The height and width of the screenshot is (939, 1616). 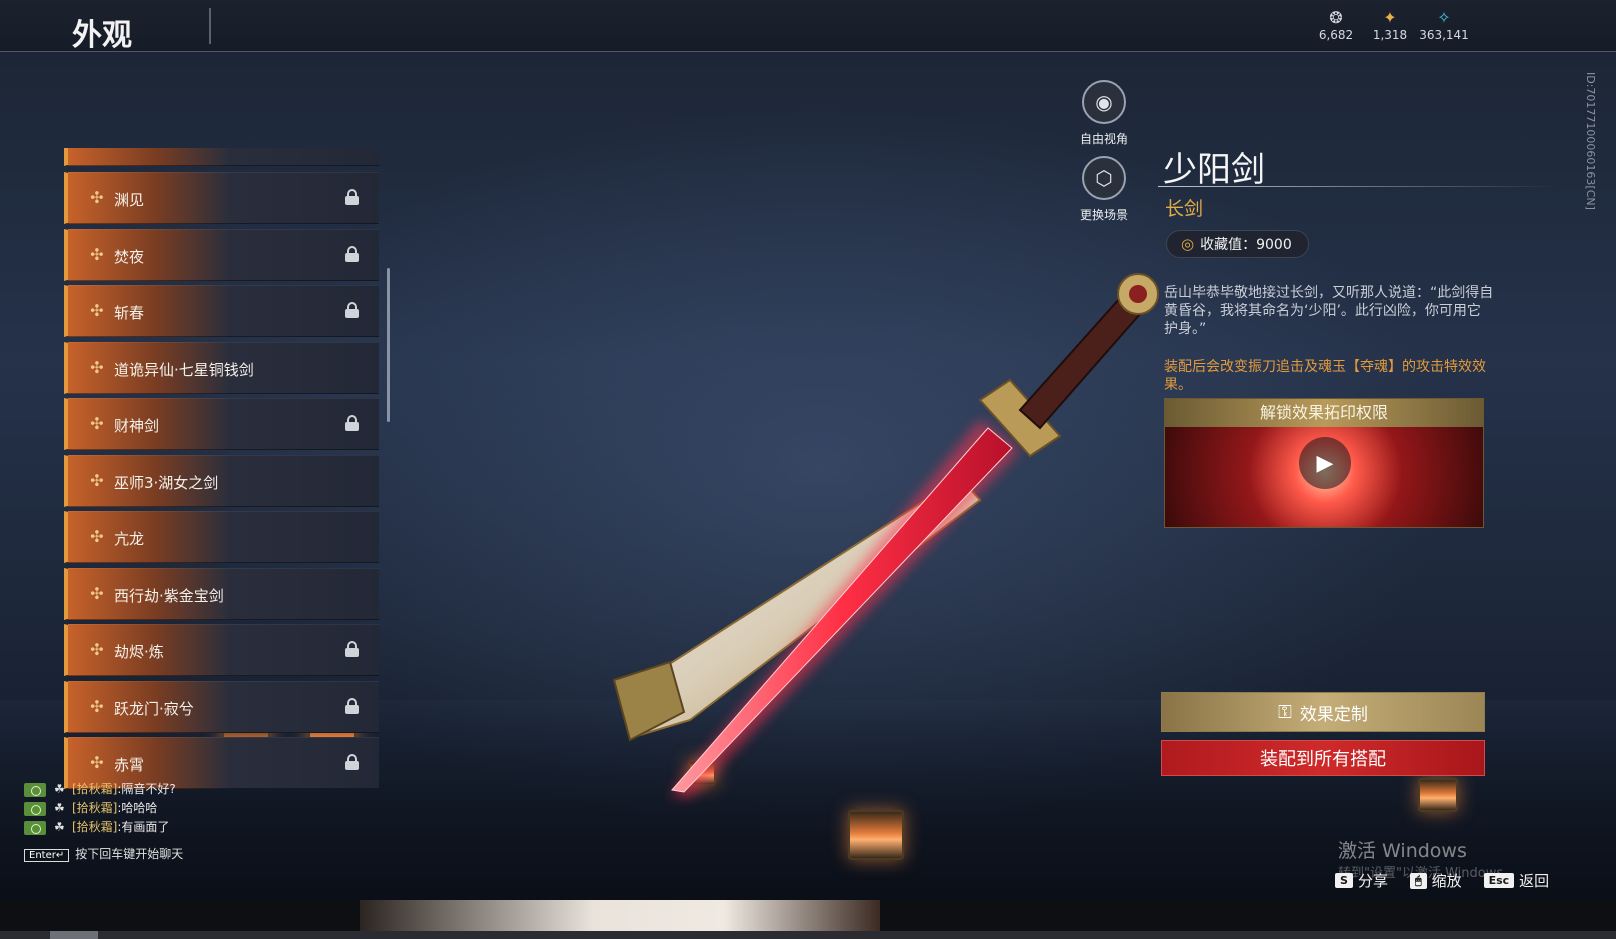 What do you see at coordinates (1184, 209) in the screenshot?
I see `item-type: 长剑` at bounding box center [1184, 209].